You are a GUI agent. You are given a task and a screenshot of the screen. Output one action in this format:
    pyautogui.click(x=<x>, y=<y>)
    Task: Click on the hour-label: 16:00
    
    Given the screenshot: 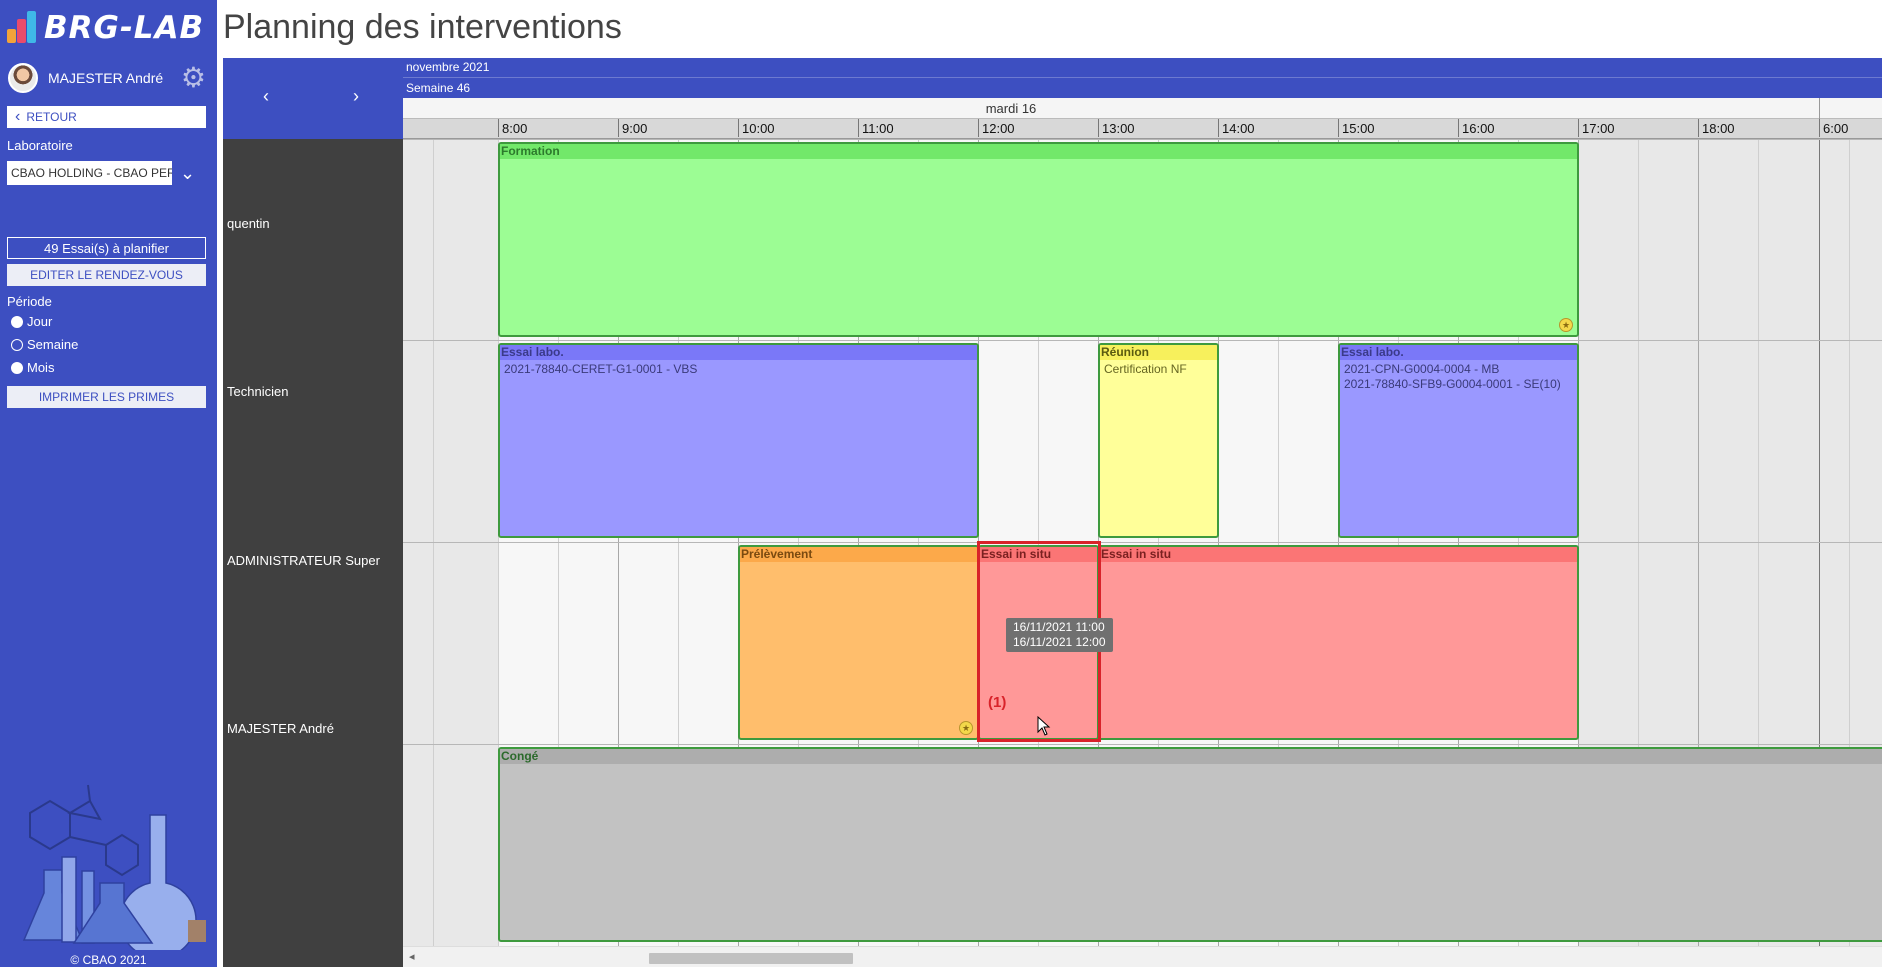 What is the action you would take?
    pyautogui.click(x=1476, y=128)
    